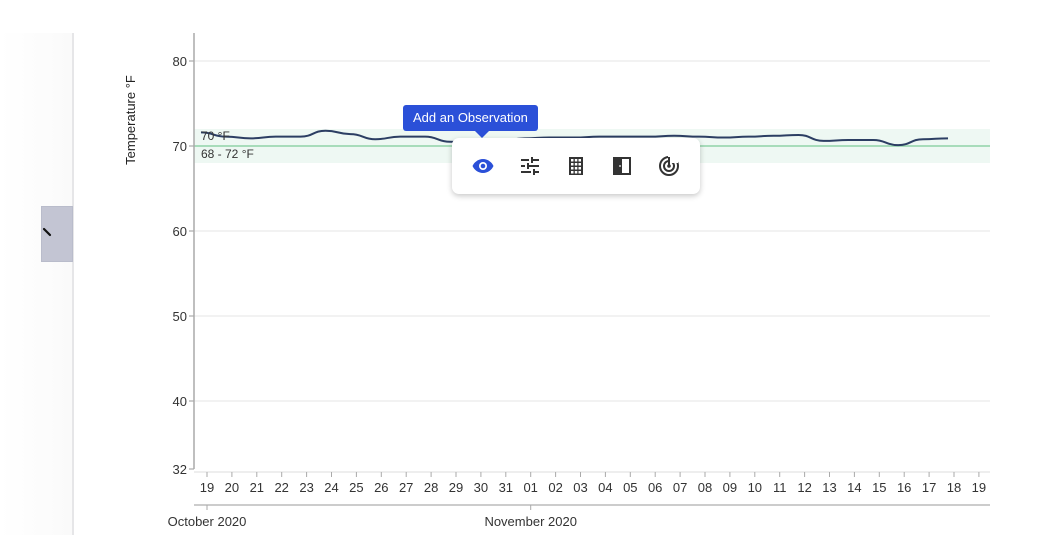 The image size is (1037, 535). What do you see at coordinates (281, 487) in the screenshot?
I see `x-tick-label: 22` at bounding box center [281, 487].